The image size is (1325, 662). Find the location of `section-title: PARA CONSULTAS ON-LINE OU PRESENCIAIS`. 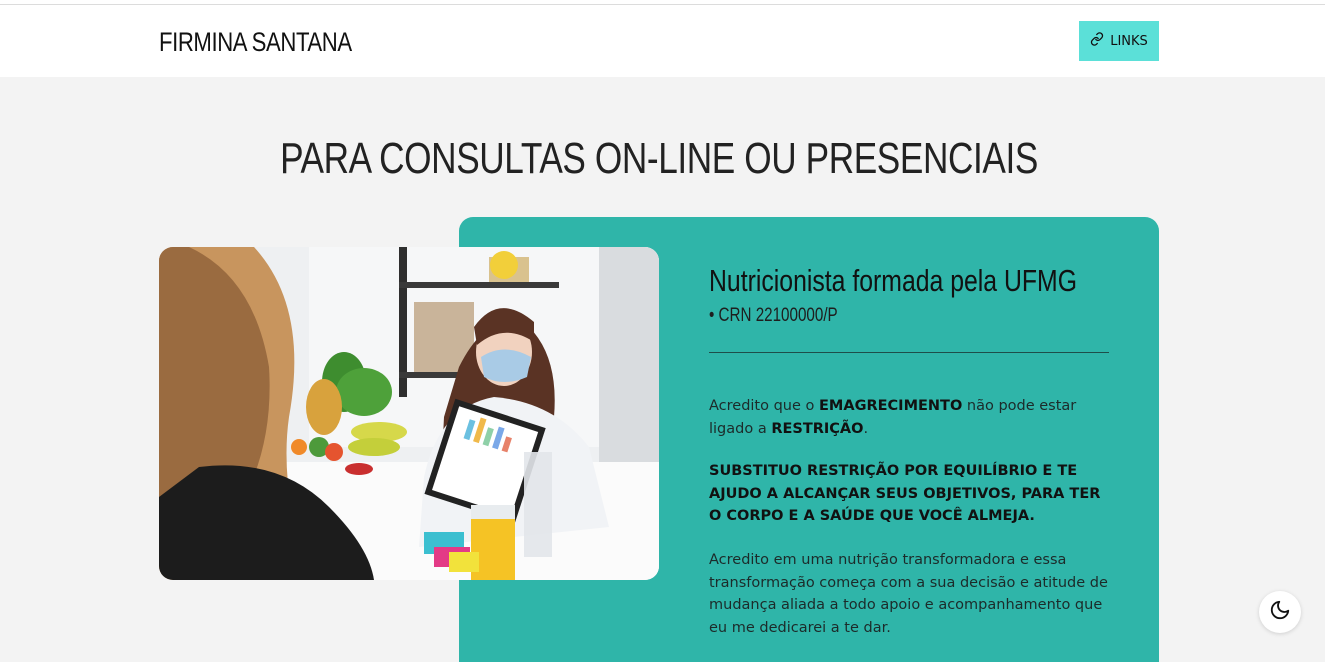

section-title: PARA CONSULTAS ON-LINE OU PRESENCIAIS is located at coordinates (659, 158).